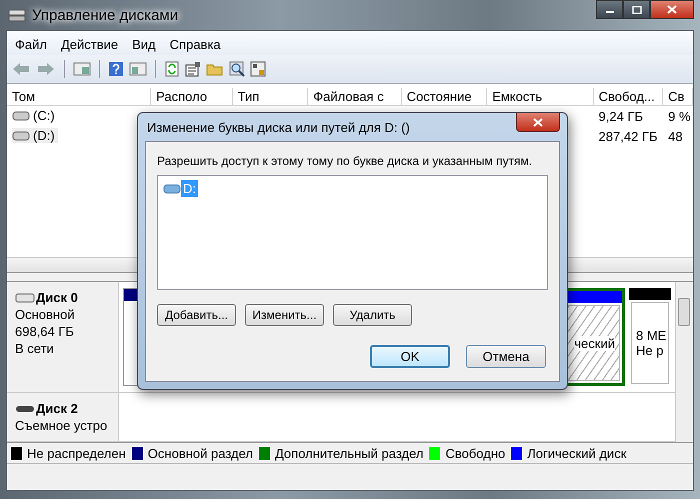 This screenshot has height=499, width=700. What do you see at coordinates (200, 453) in the screenshot?
I see `legend-label: Основной раздел` at bounding box center [200, 453].